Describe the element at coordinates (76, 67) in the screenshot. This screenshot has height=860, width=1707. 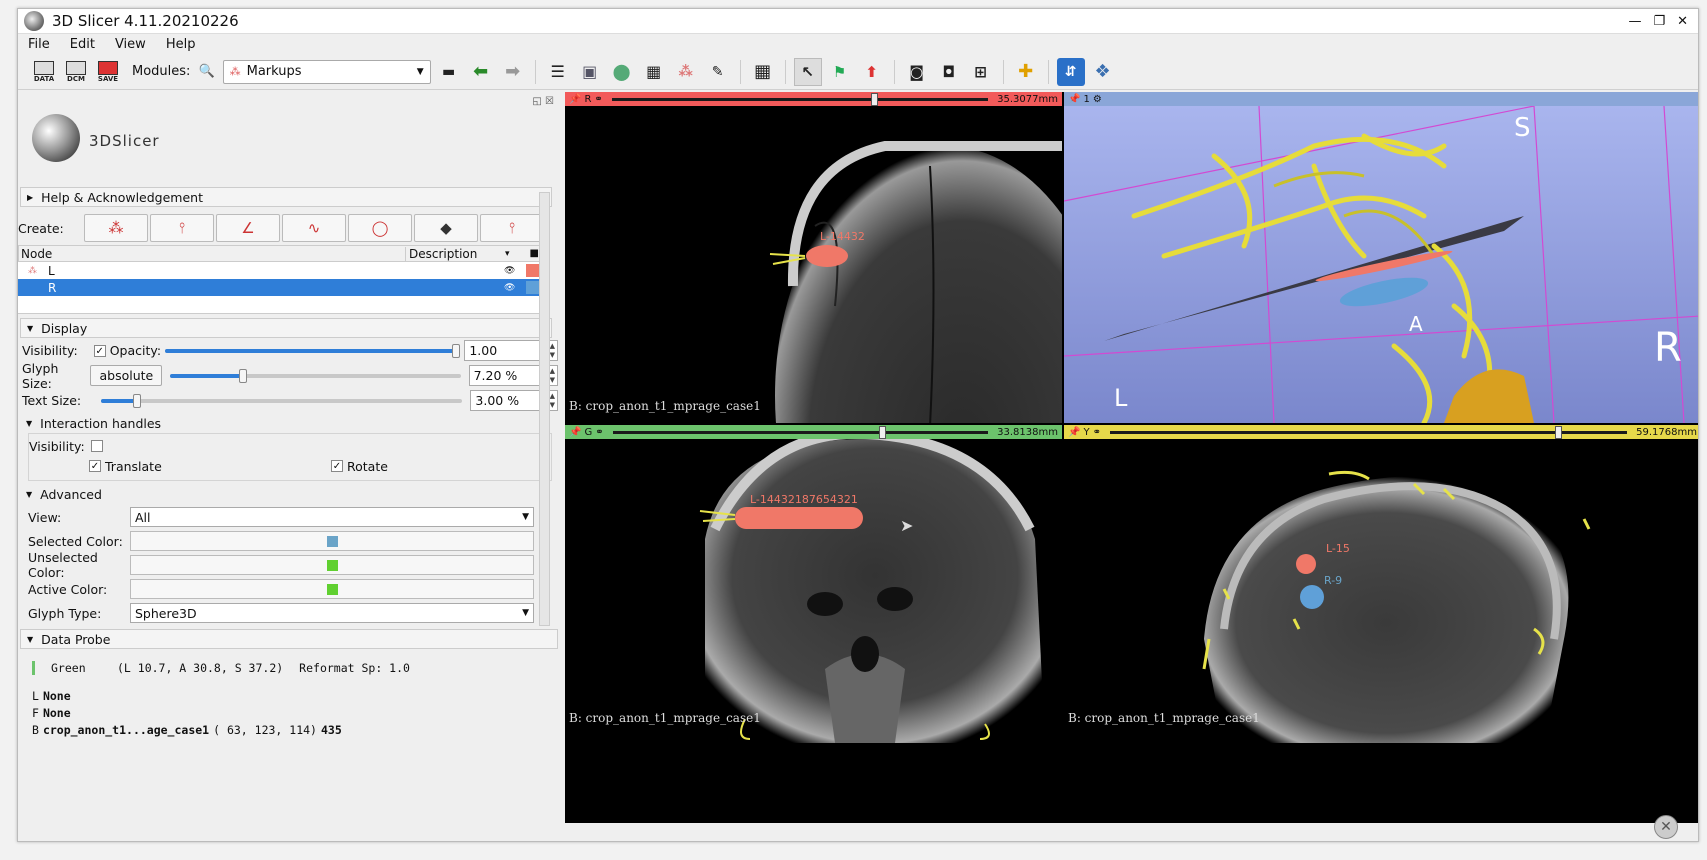
I see `dicom-icon` at that location.